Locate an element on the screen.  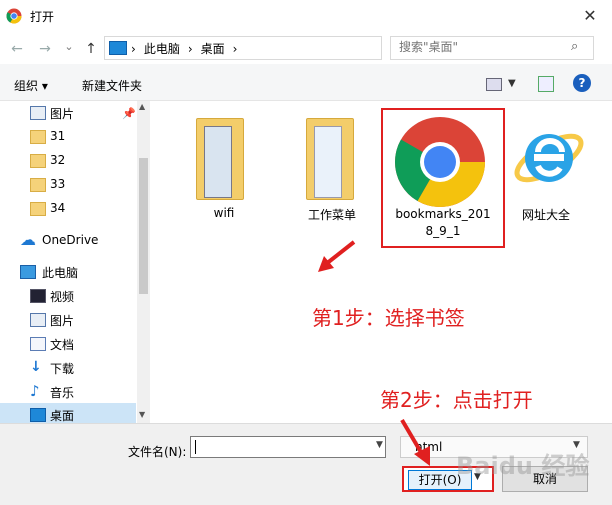
file-name-wifi: wifi is located at coordinates (224, 213).